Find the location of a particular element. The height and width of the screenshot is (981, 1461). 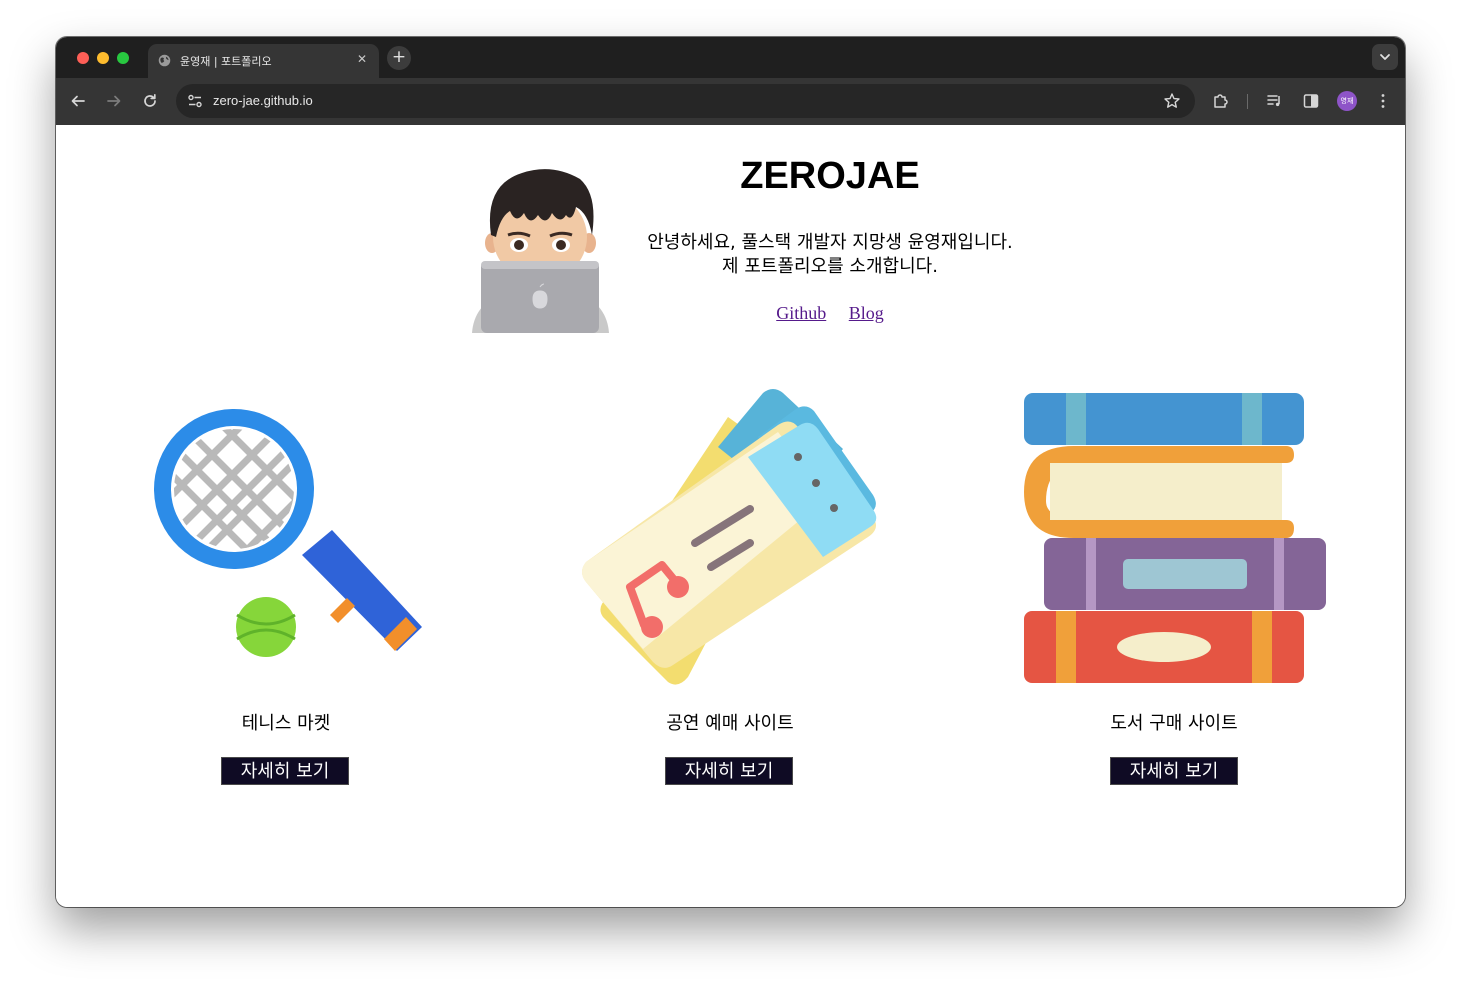

tennis-racket-icon is located at coordinates (287, 531).